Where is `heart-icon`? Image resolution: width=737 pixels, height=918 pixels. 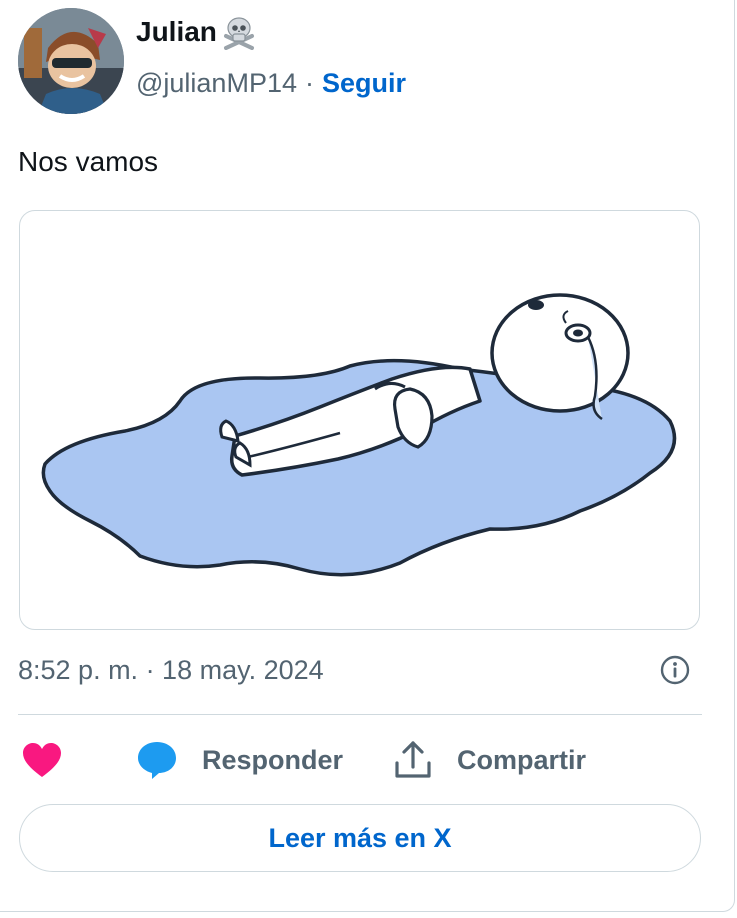
heart-icon is located at coordinates (42, 760).